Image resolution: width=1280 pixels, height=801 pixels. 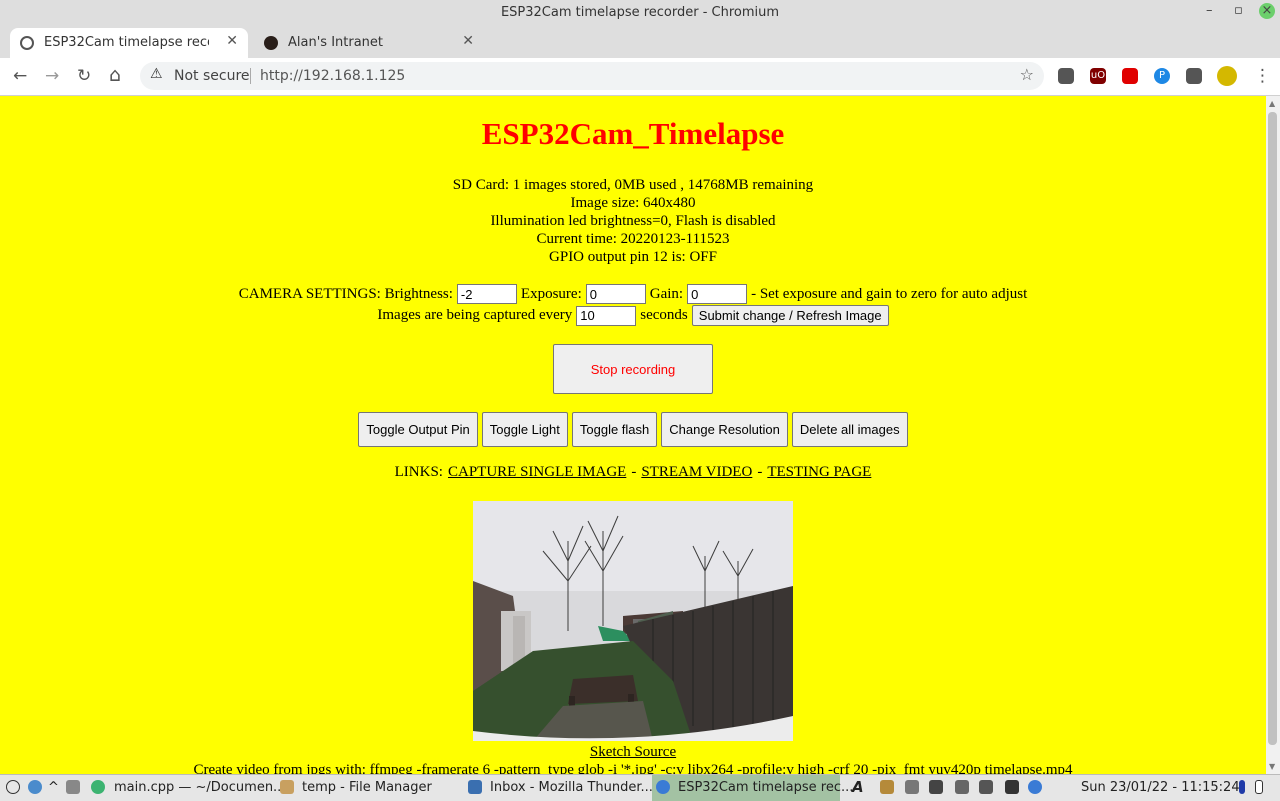 What do you see at coordinates (1272, 766) in the screenshot?
I see `scroll-down-icon: ▼` at bounding box center [1272, 766].